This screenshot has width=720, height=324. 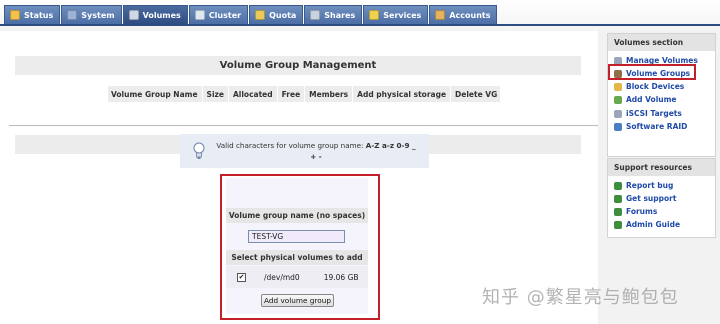 What do you see at coordinates (298, 65) in the screenshot?
I see `volume-group-management-title: Volume Group Management` at bounding box center [298, 65].